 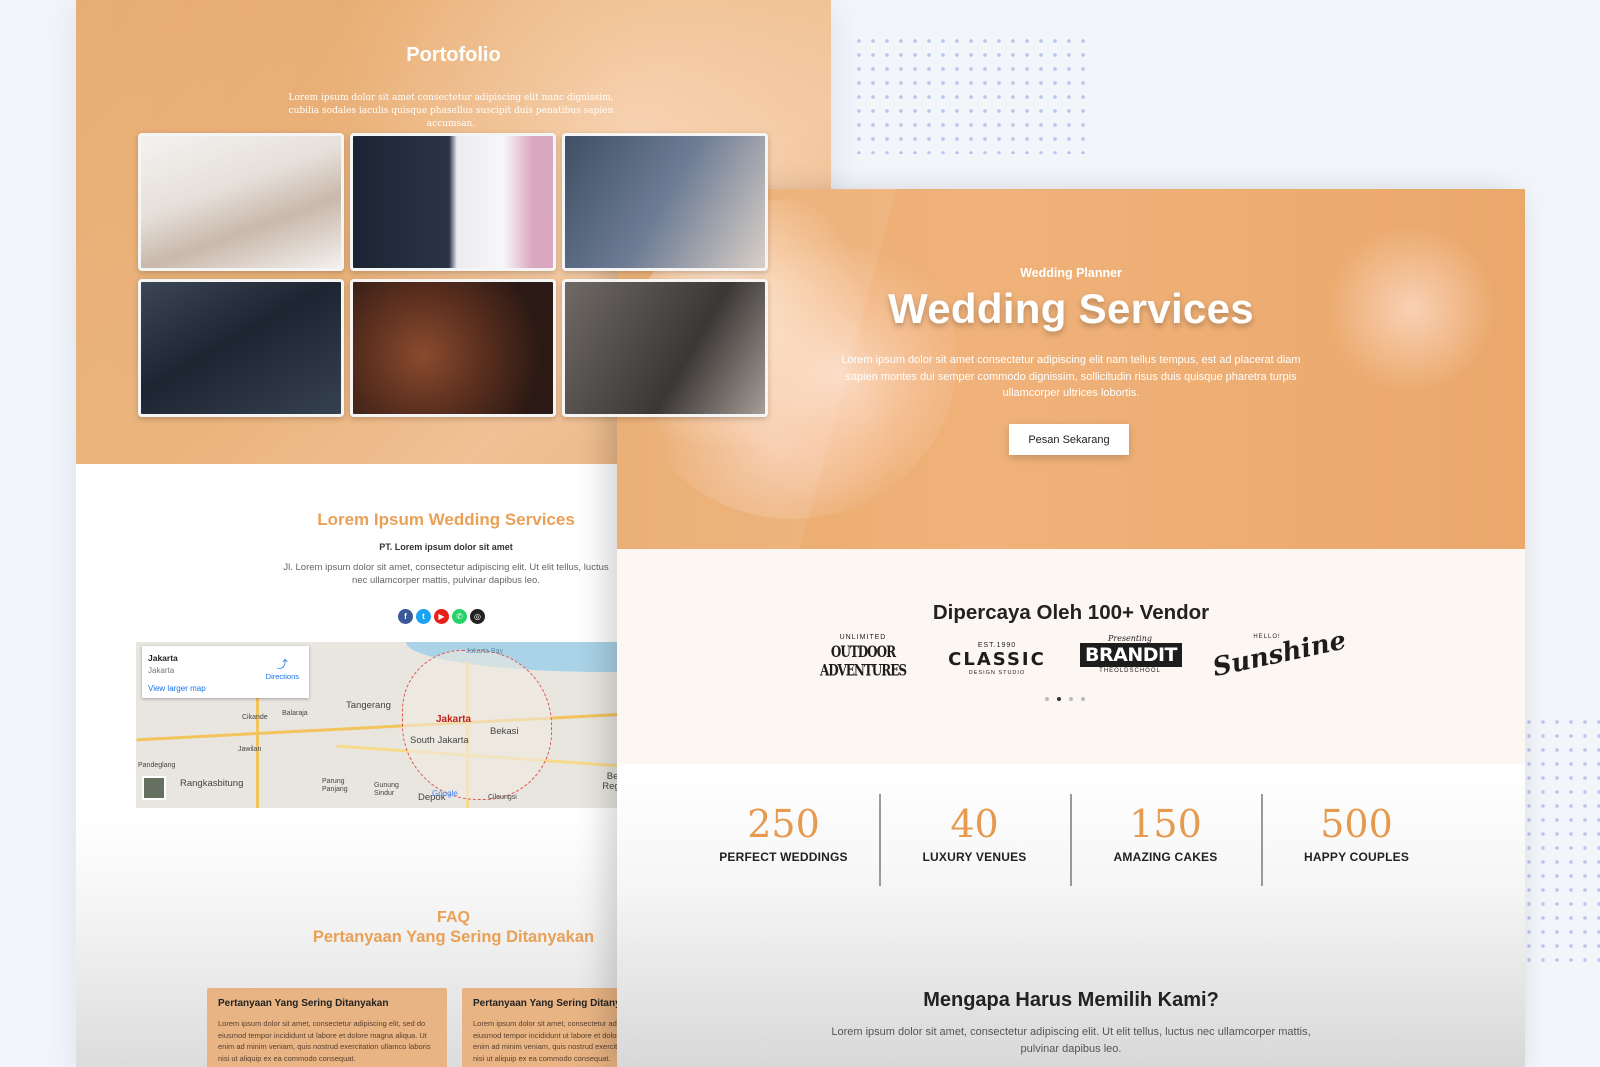 What do you see at coordinates (997, 645) in the screenshot?
I see `logo-small-text: EST.1990` at bounding box center [997, 645].